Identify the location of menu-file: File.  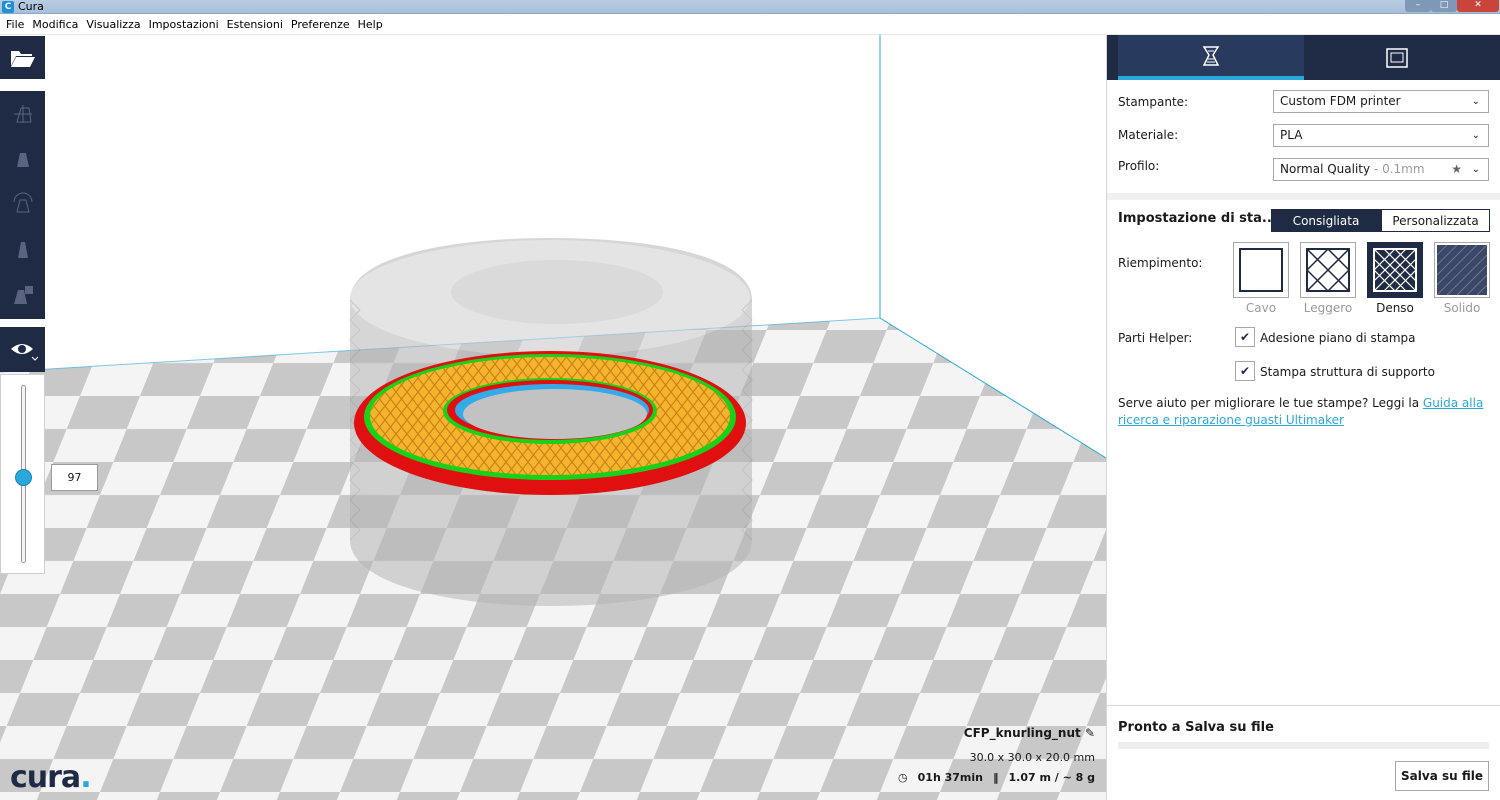
(15, 24).